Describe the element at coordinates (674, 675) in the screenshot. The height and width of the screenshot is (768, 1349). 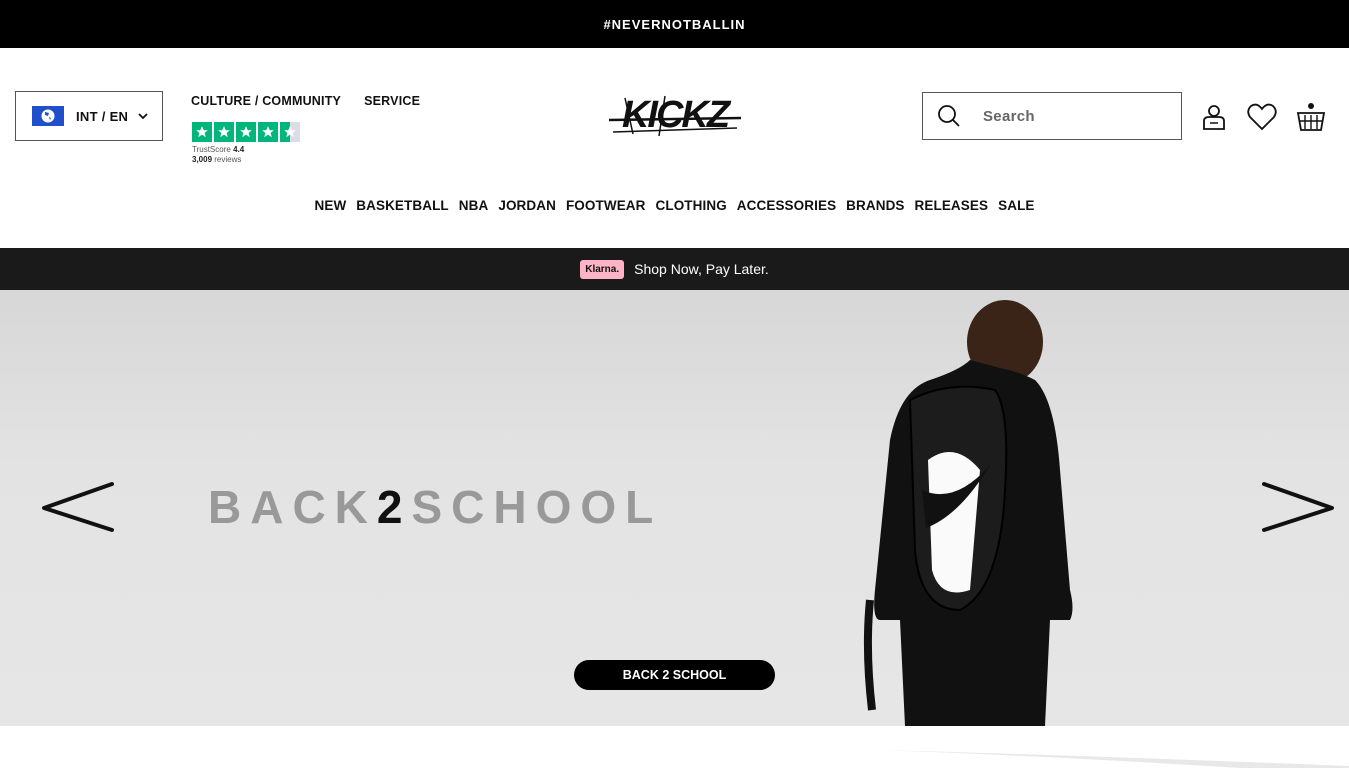
I see `back-2-school-button: BACK 2 SCHOOL` at that location.